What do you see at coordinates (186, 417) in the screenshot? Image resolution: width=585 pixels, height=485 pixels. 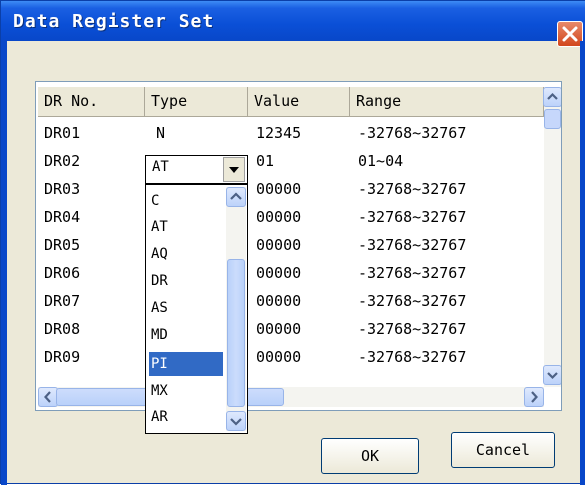 I see `dropdown-option: AR` at bounding box center [186, 417].